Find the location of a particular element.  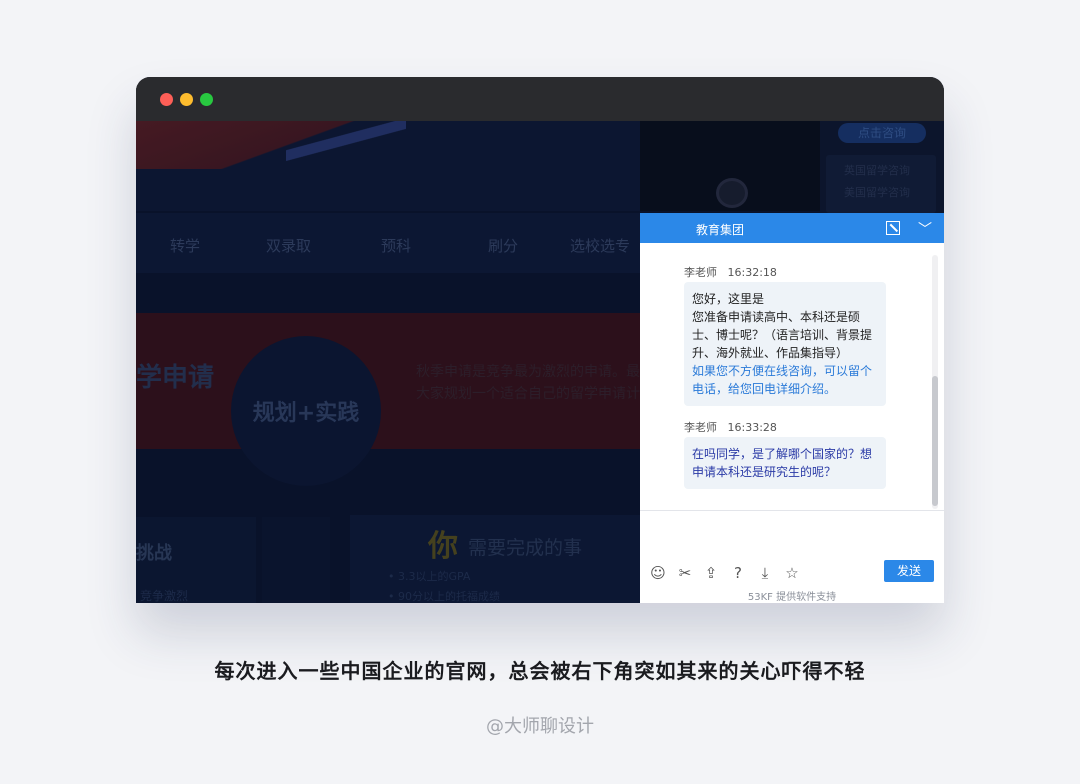

message-line: 您准备申请读高中、本科还是硕 is located at coordinates (776, 317).